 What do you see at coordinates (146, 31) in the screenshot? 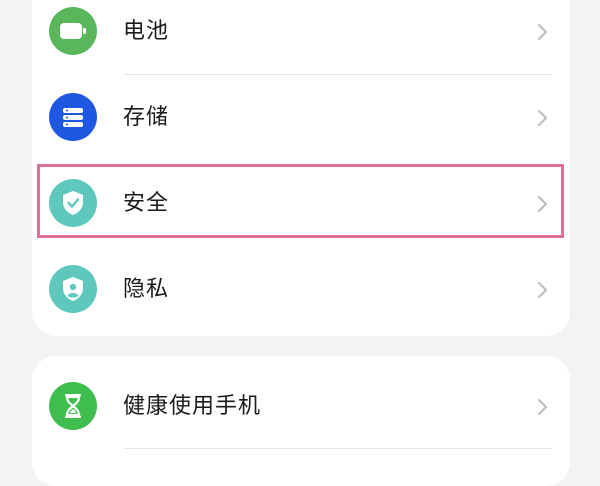
I see `settings-item-label: 电池` at bounding box center [146, 31].